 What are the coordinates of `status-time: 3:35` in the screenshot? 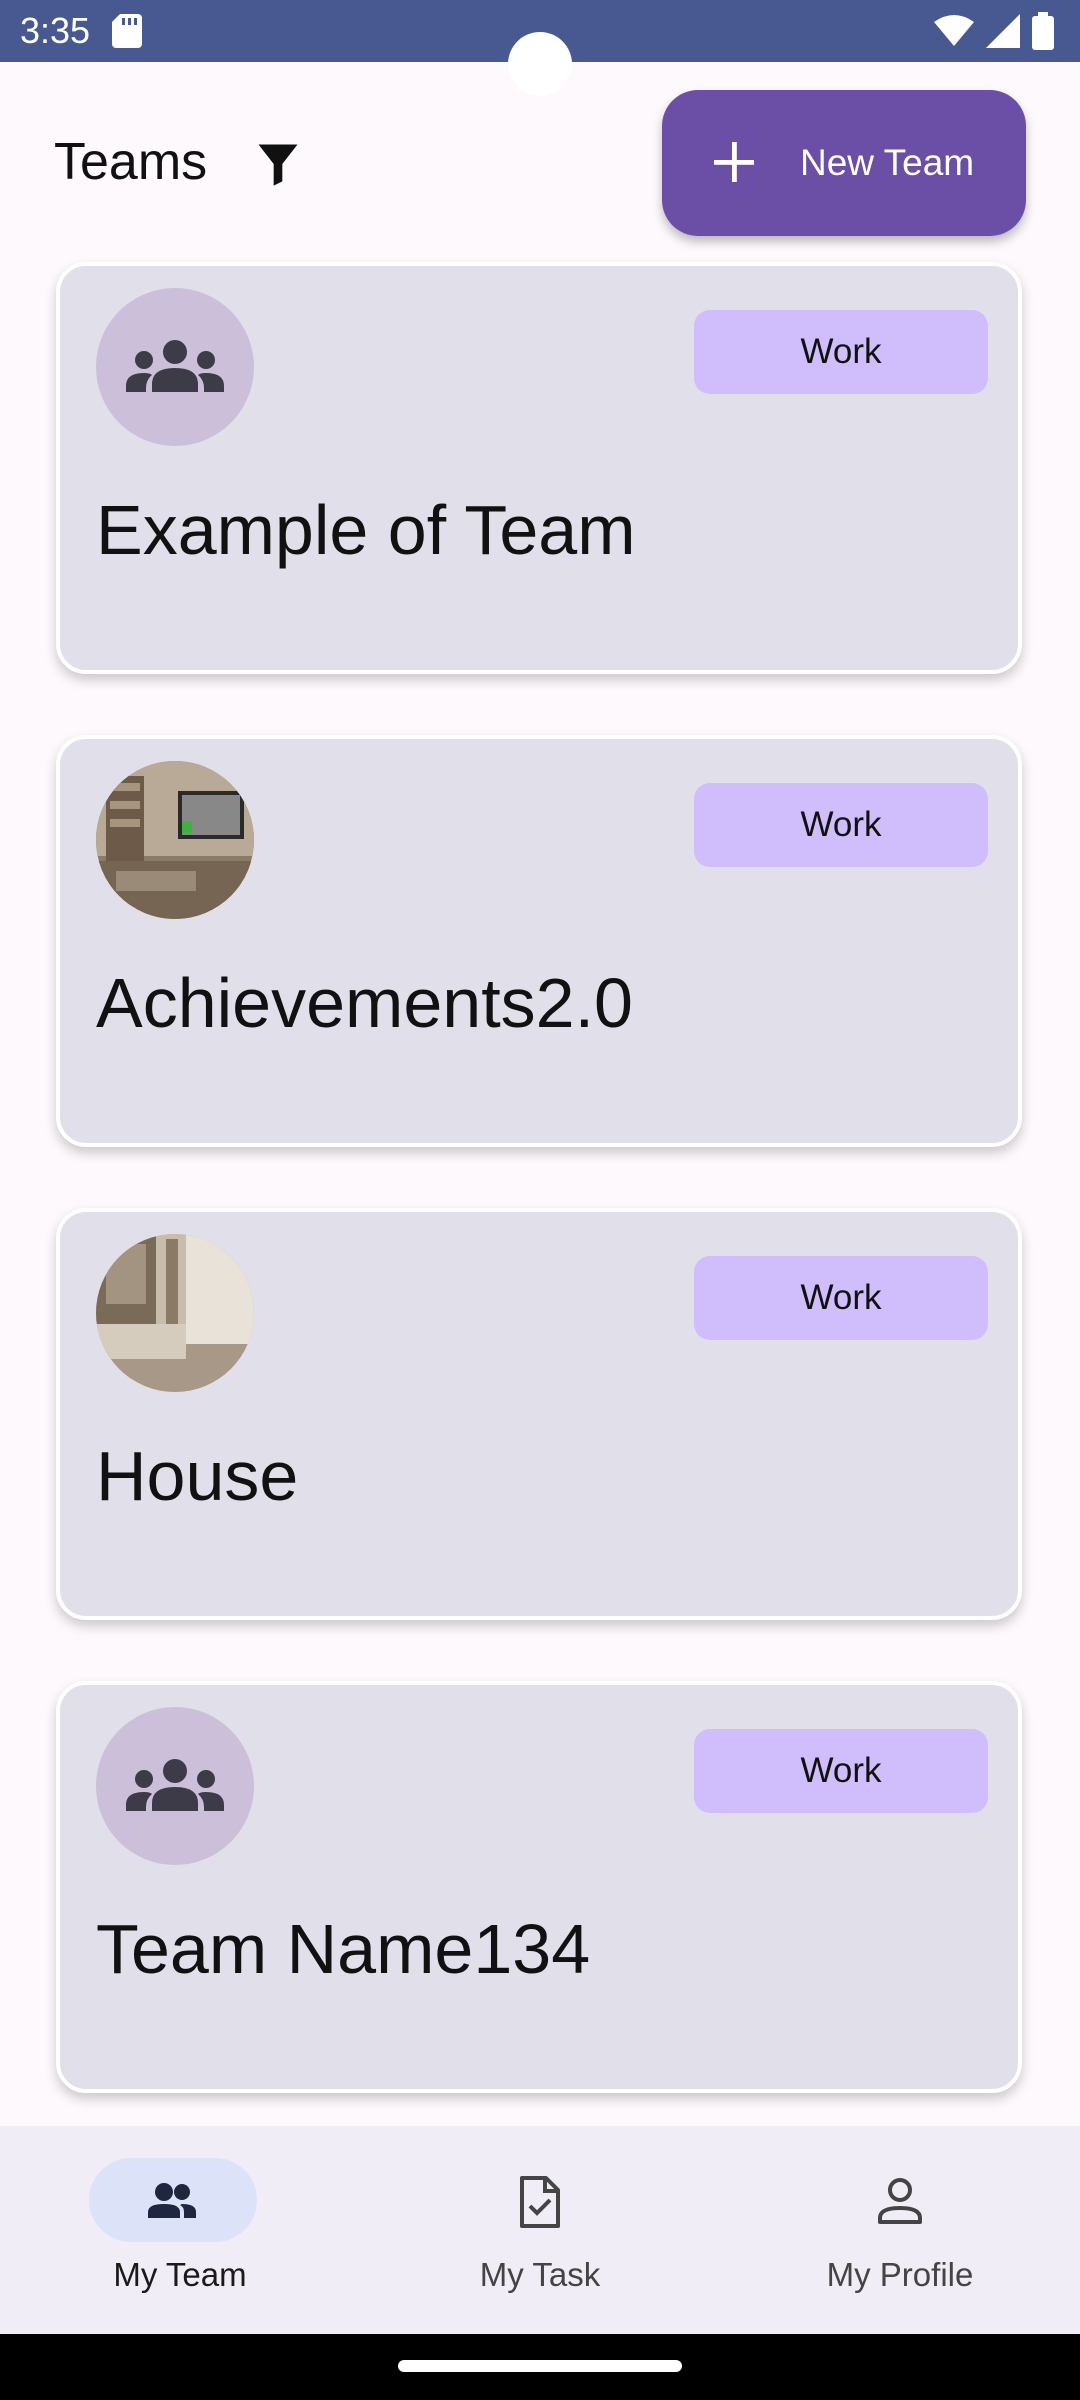 It's located at (55, 30).